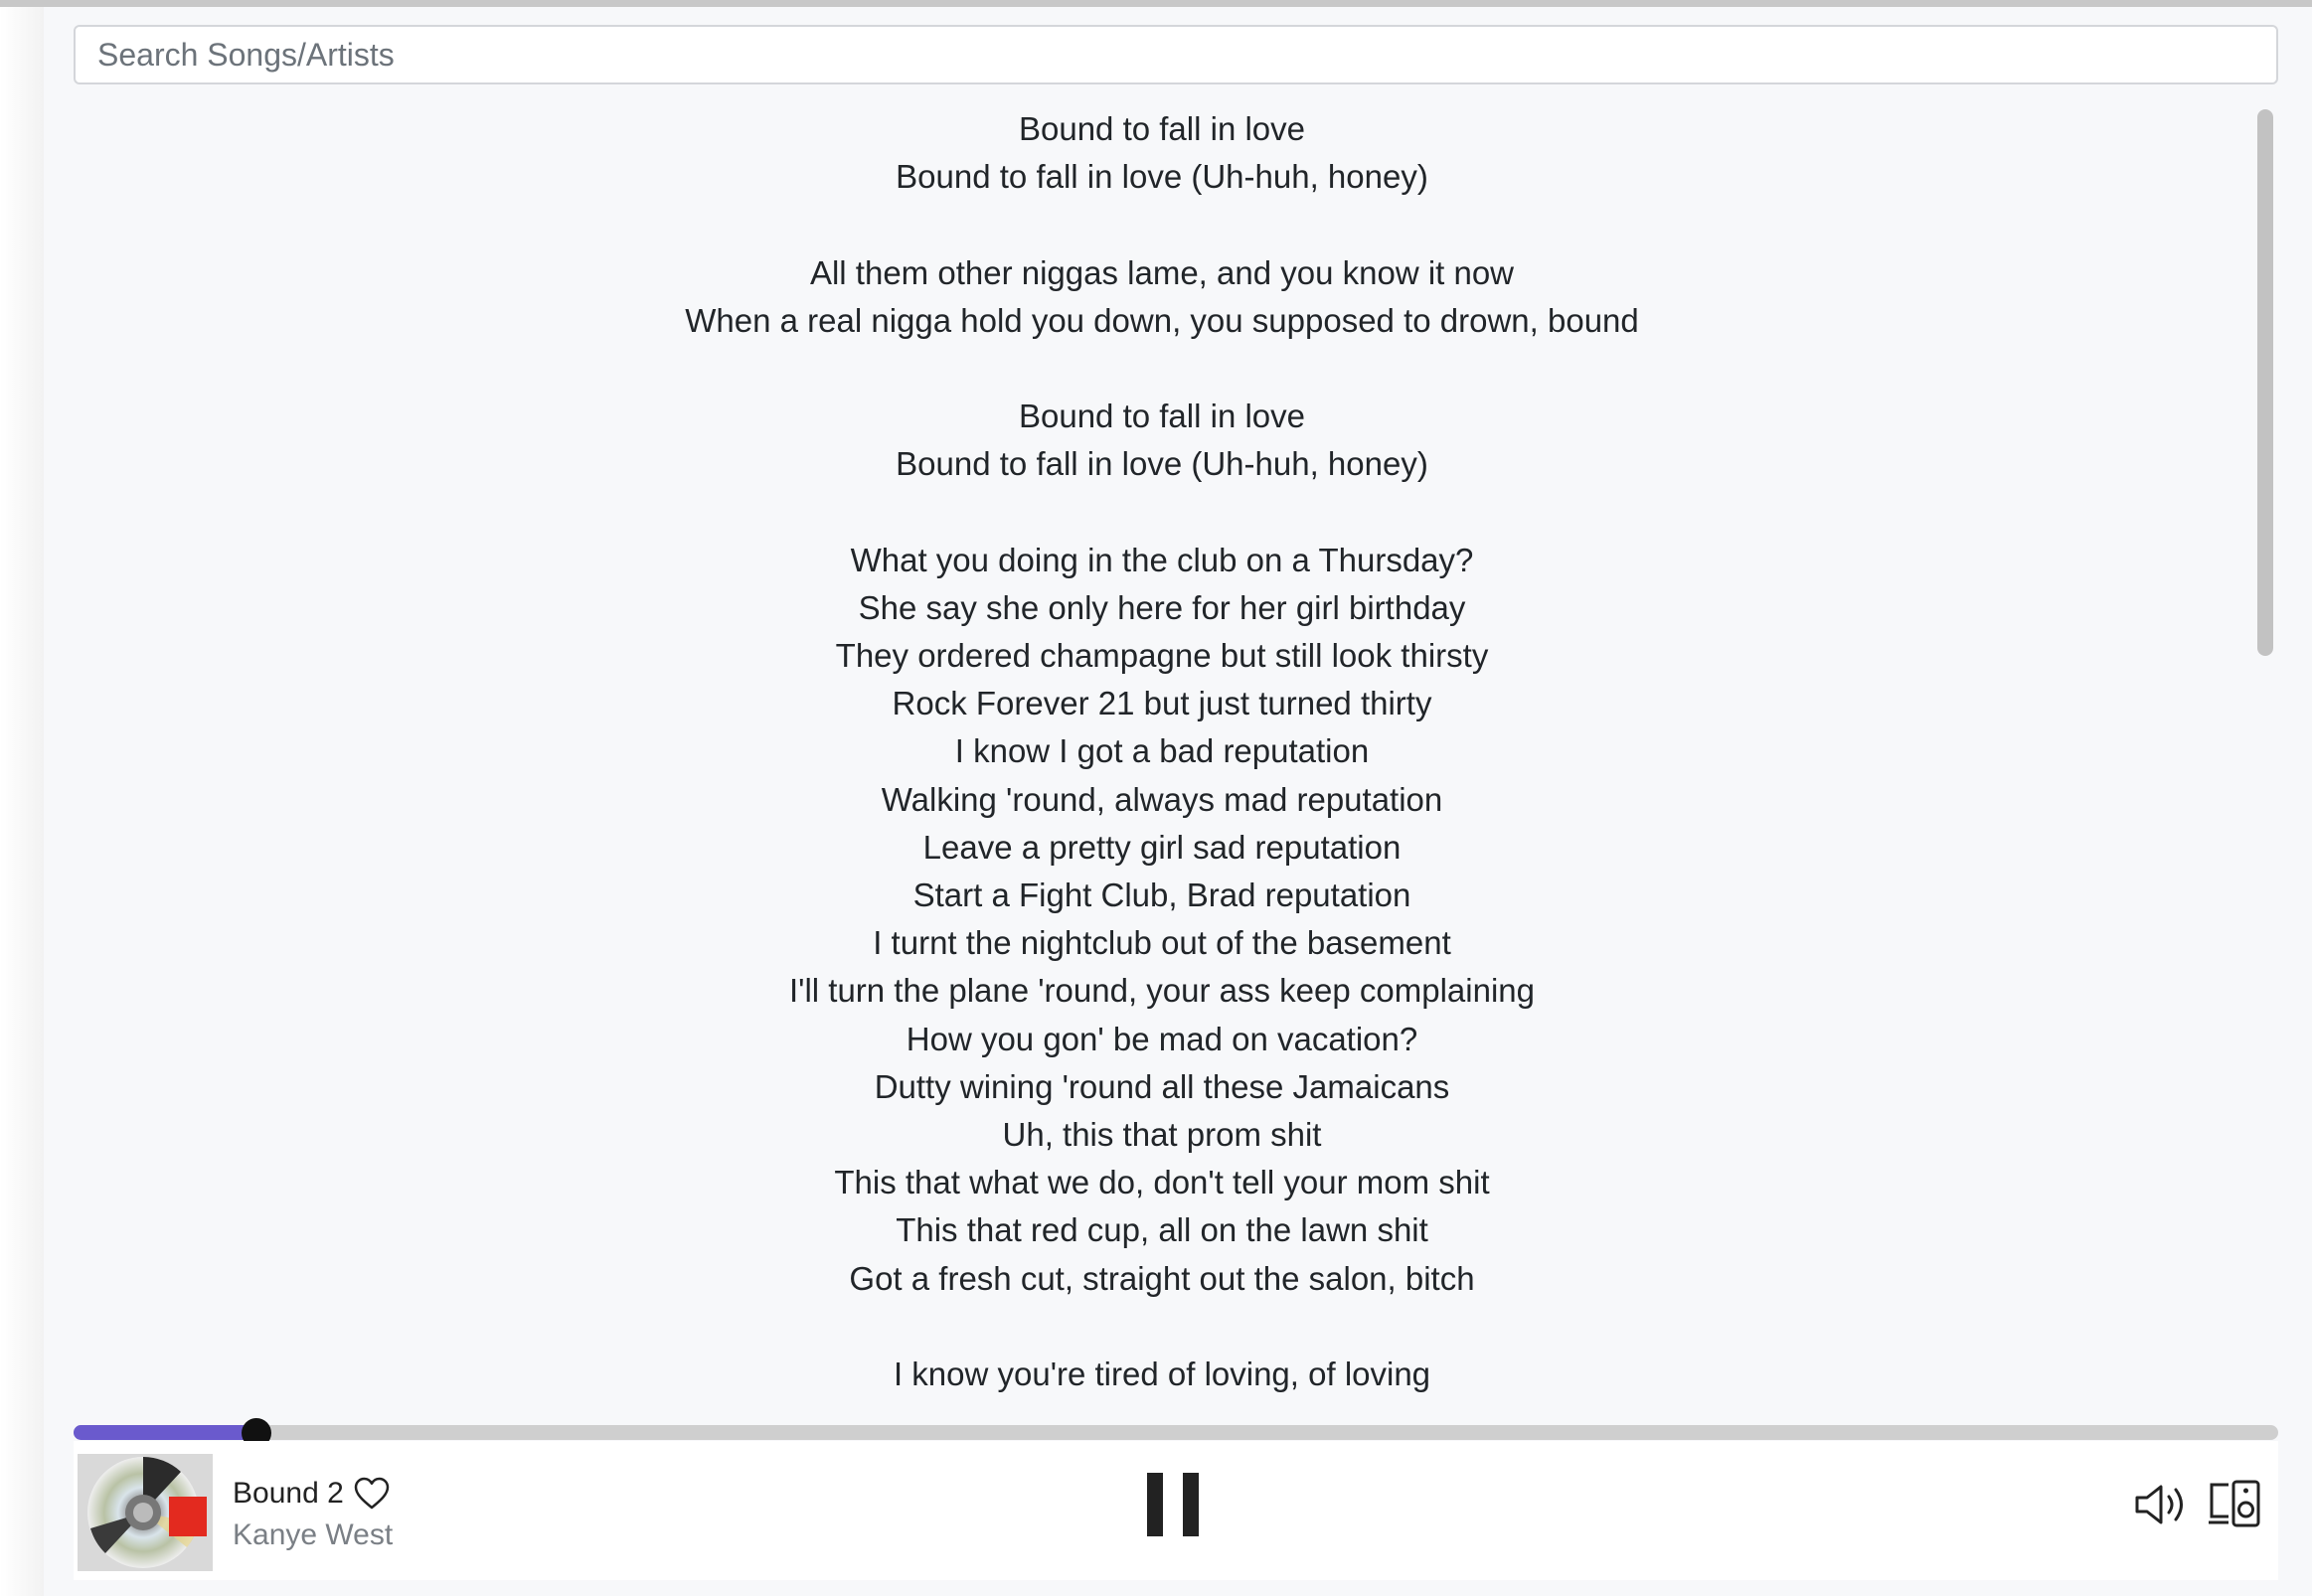 The height and width of the screenshot is (1596, 2312). What do you see at coordinates (2265, 382) in the screenshot?
I see `scrollbar-thumb` at bounding box center [2265, 382].